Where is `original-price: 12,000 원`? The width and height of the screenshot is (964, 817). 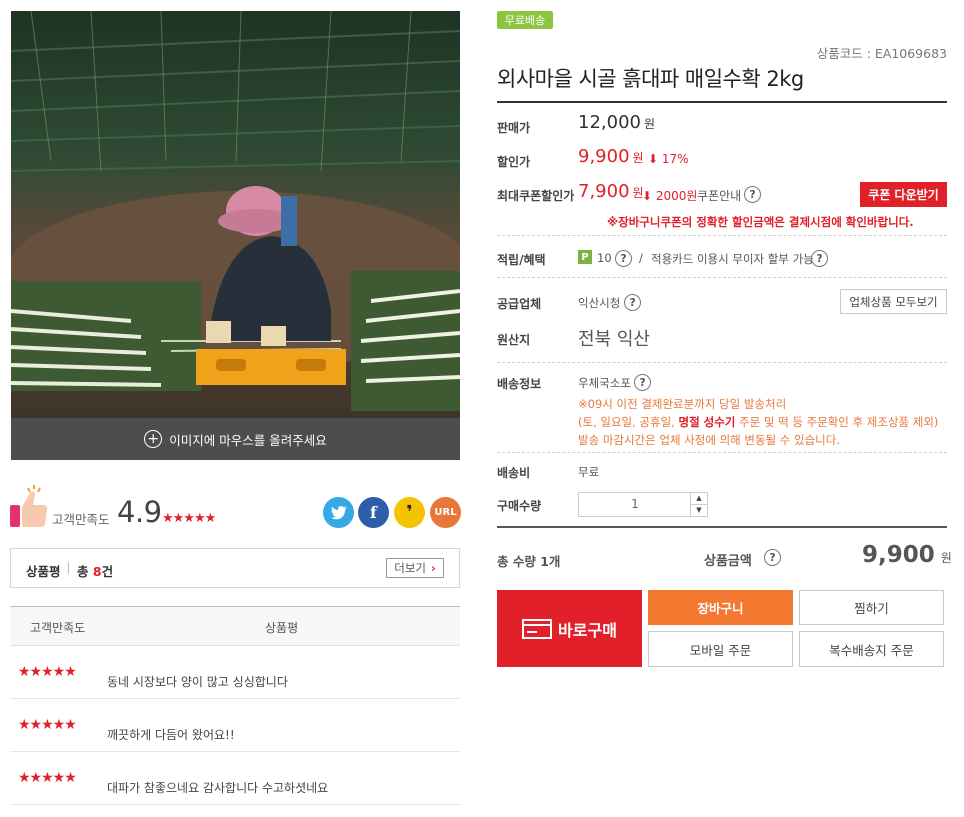
original-price: 12,000 원 is located at coordinates (616, 122).